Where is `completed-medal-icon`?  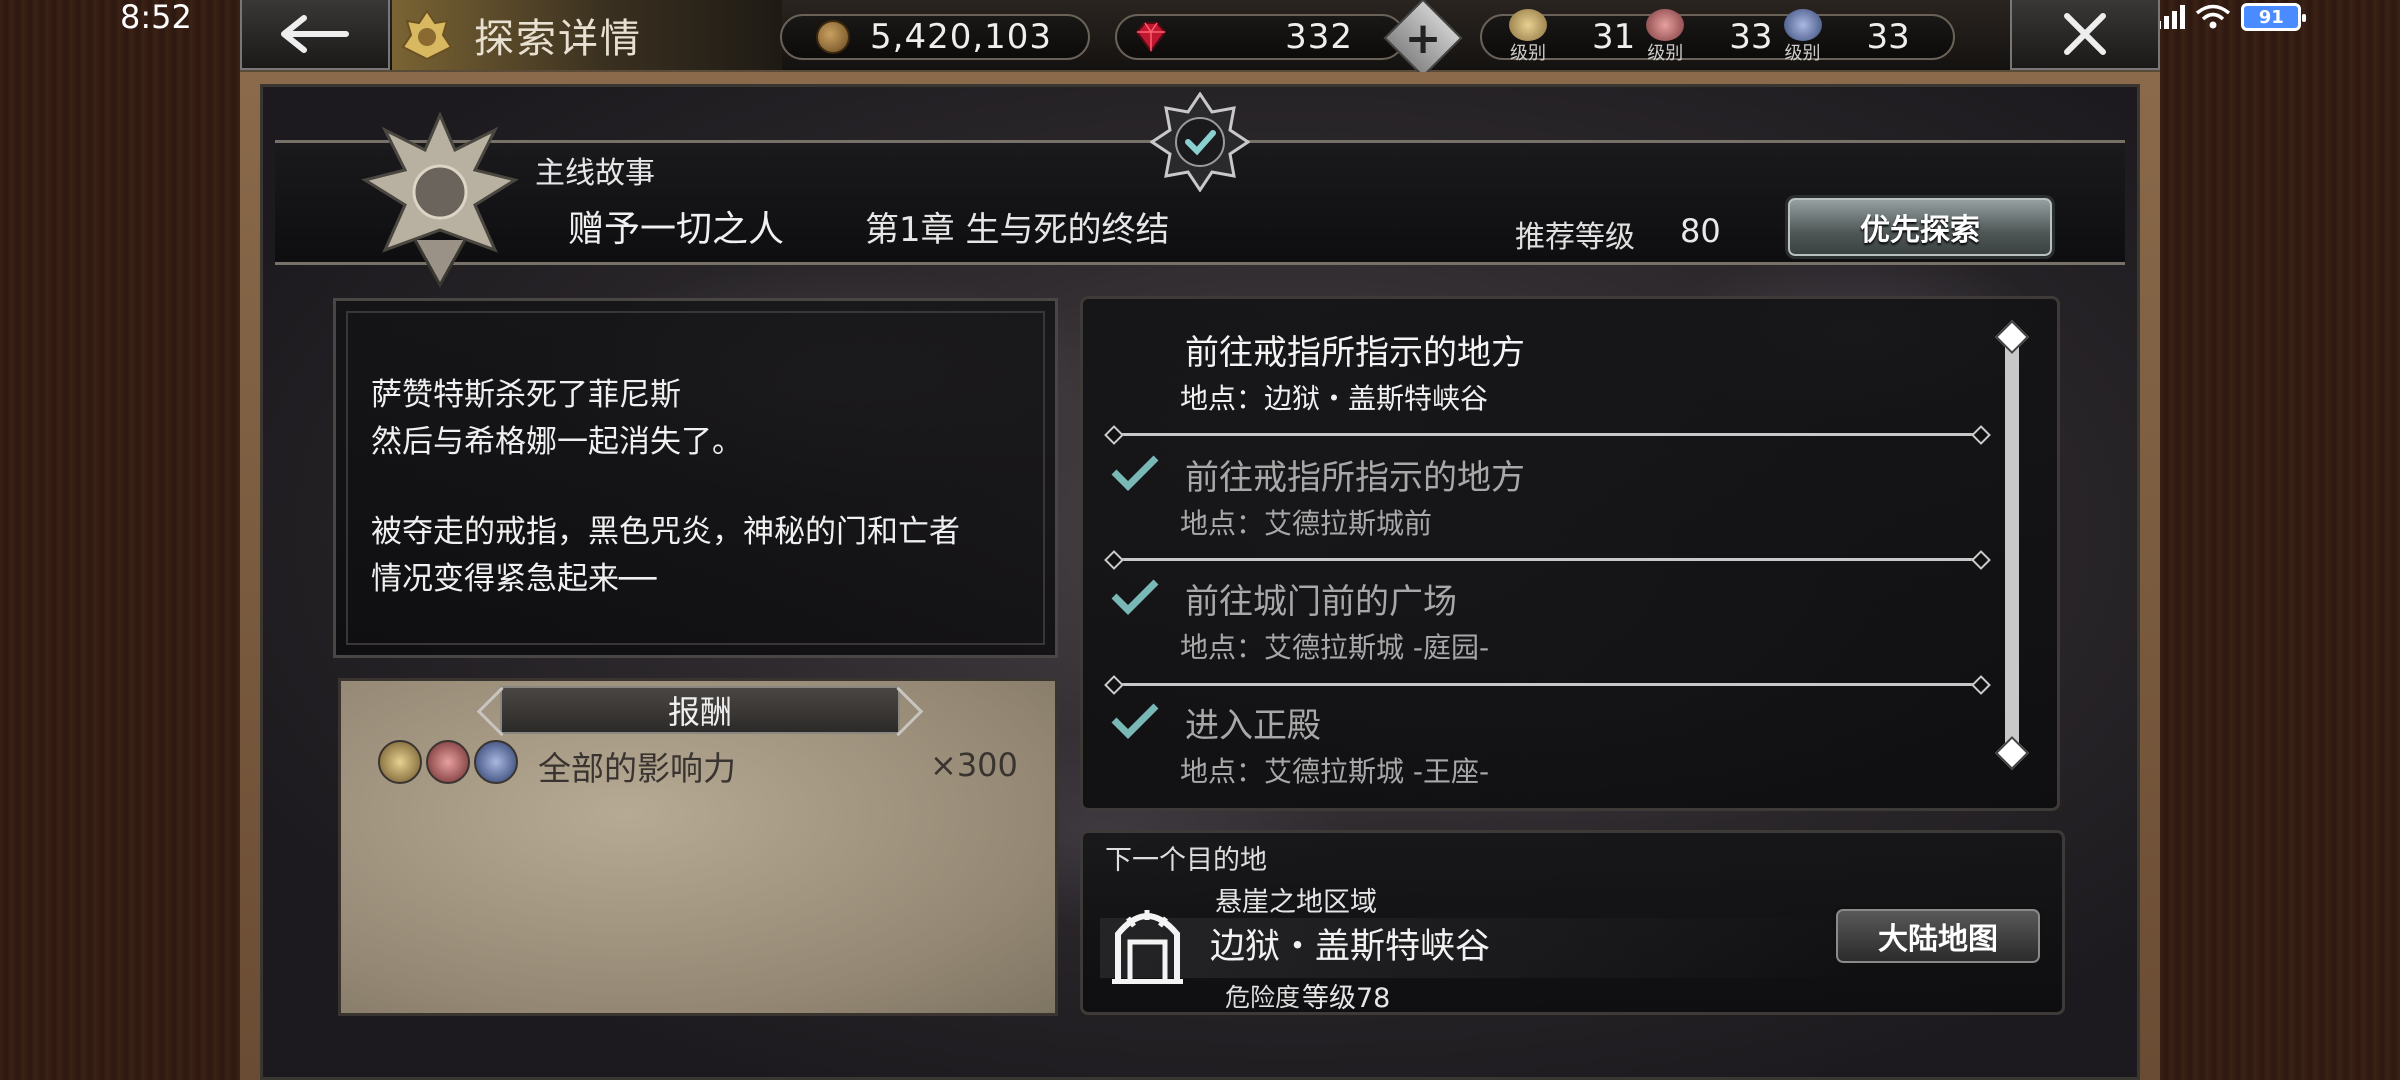
completed-medal-icon is located at coordinates (1200, 142).